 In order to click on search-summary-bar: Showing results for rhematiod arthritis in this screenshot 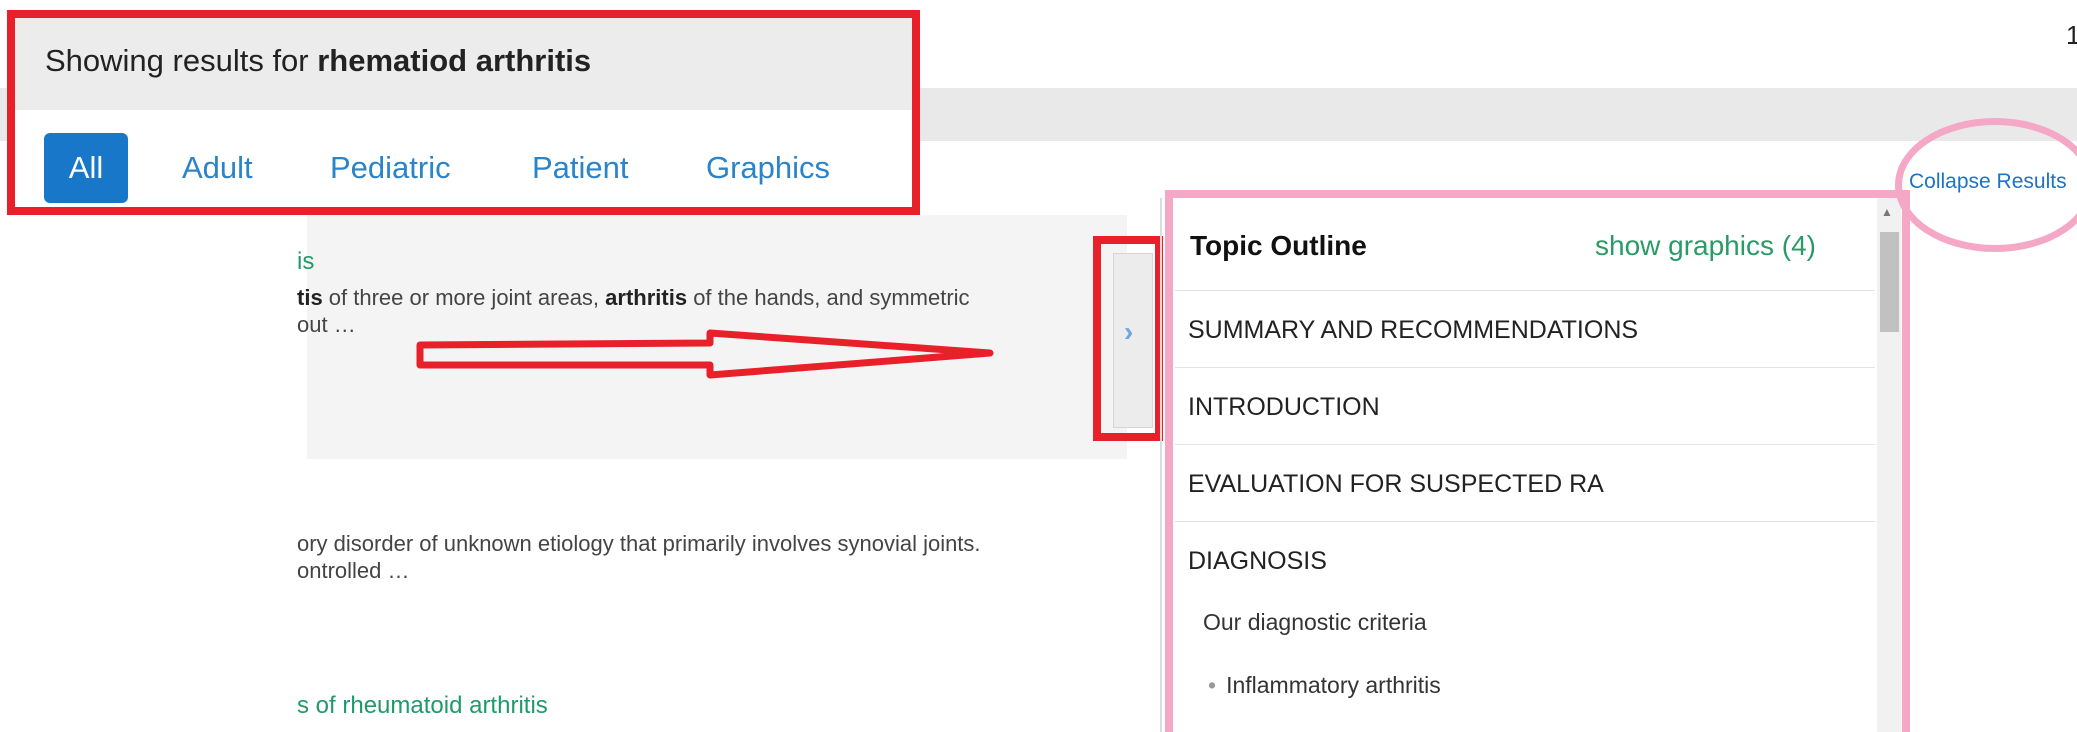, I will do `click(463, 64)`.